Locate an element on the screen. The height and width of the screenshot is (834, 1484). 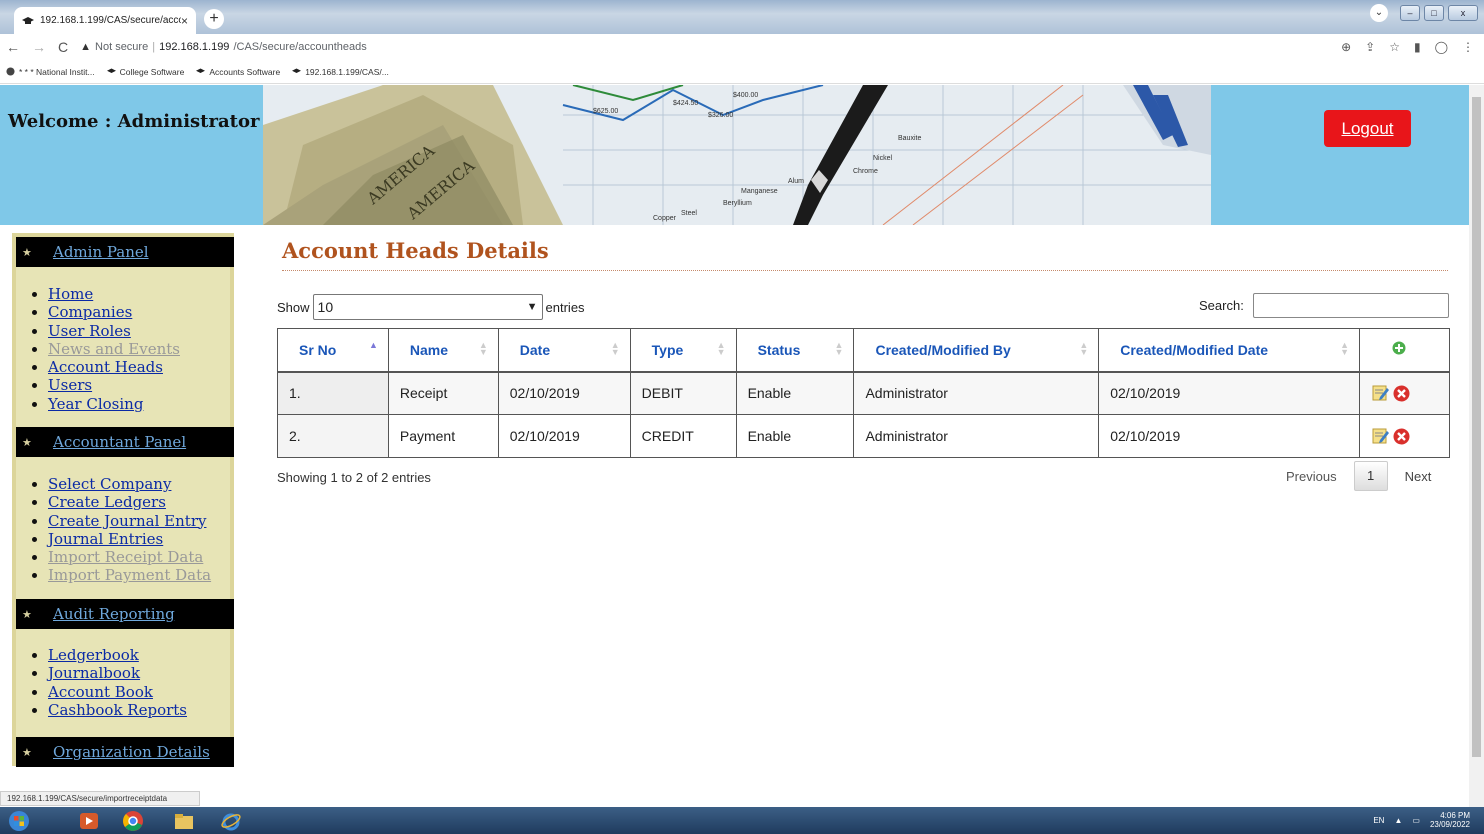
entries-select: 10 ▼ is located at coordinates (427, 307).